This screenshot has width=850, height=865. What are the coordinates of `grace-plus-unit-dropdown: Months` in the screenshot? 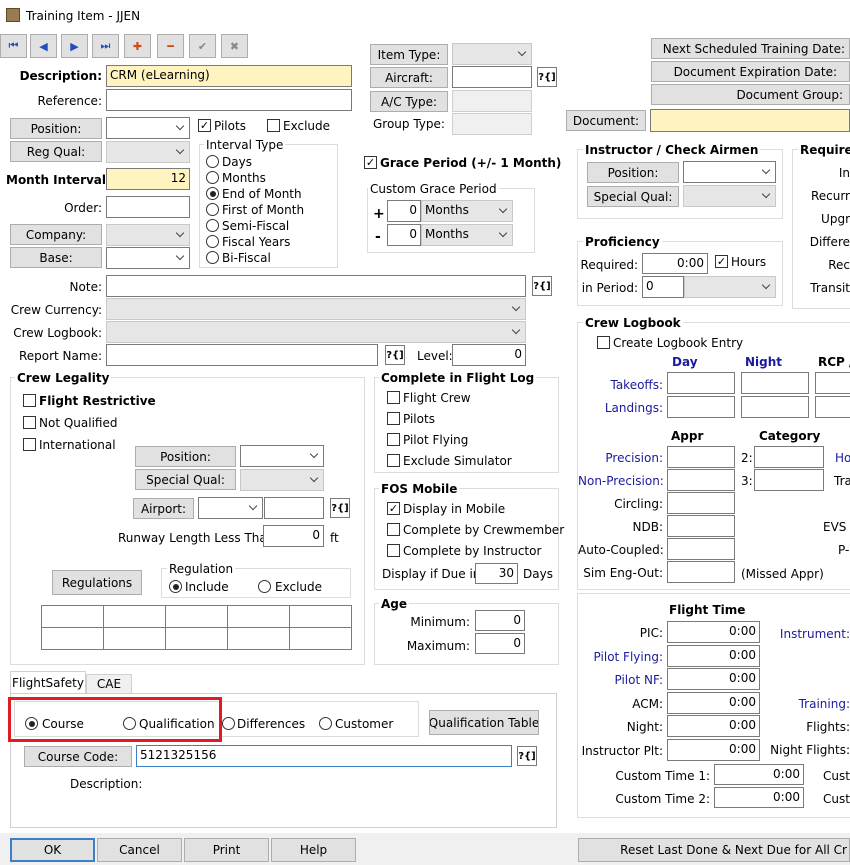 It's located at (467, 211).